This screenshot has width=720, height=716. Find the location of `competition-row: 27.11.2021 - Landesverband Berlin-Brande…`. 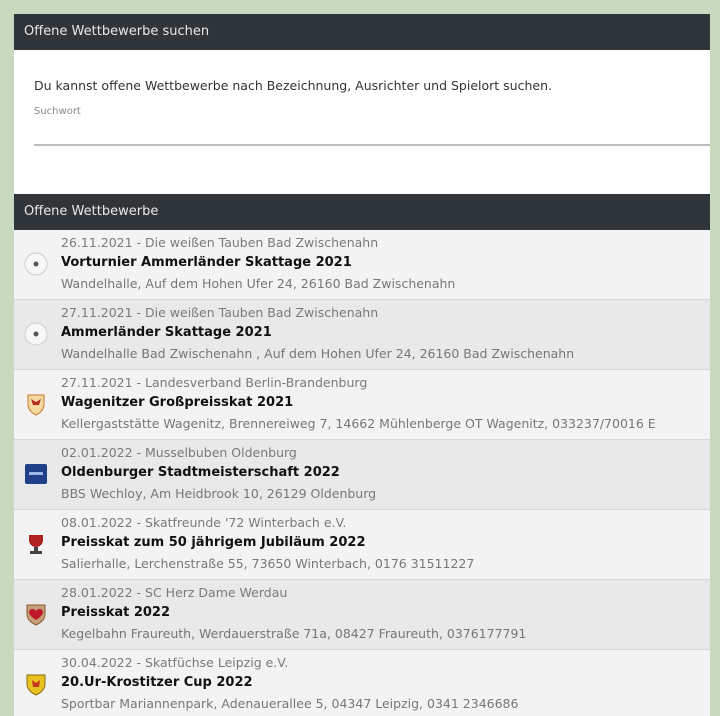

competition-row: 27.11.2021 - Landesverband Berlin-Brande… is located at coordinates (362, 405).